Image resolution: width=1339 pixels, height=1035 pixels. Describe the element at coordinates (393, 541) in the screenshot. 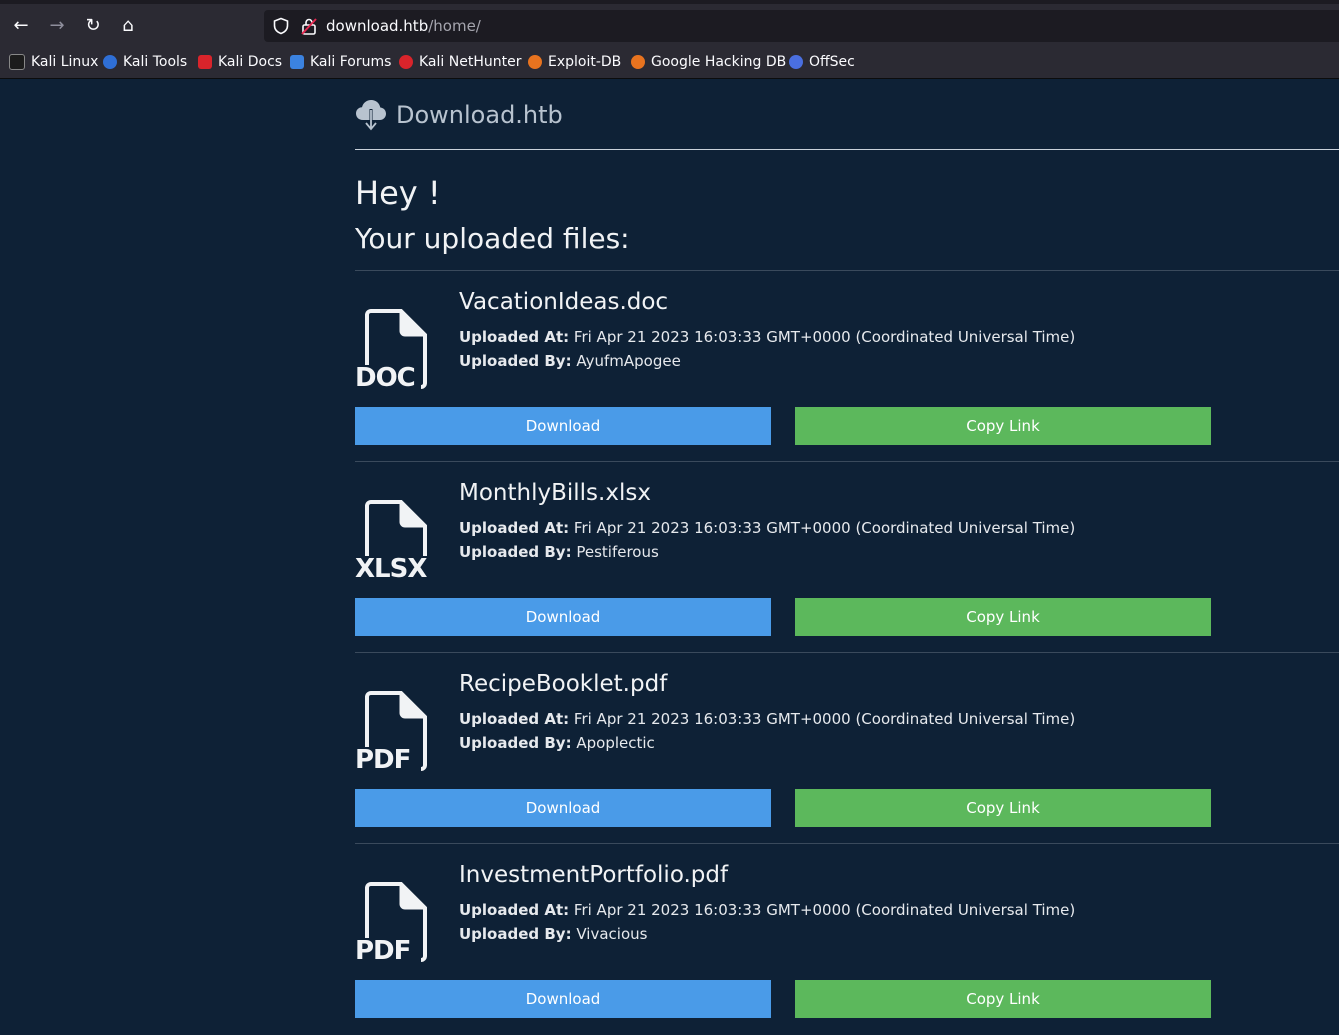

I see `file-type-icon: XLSX` at that location.